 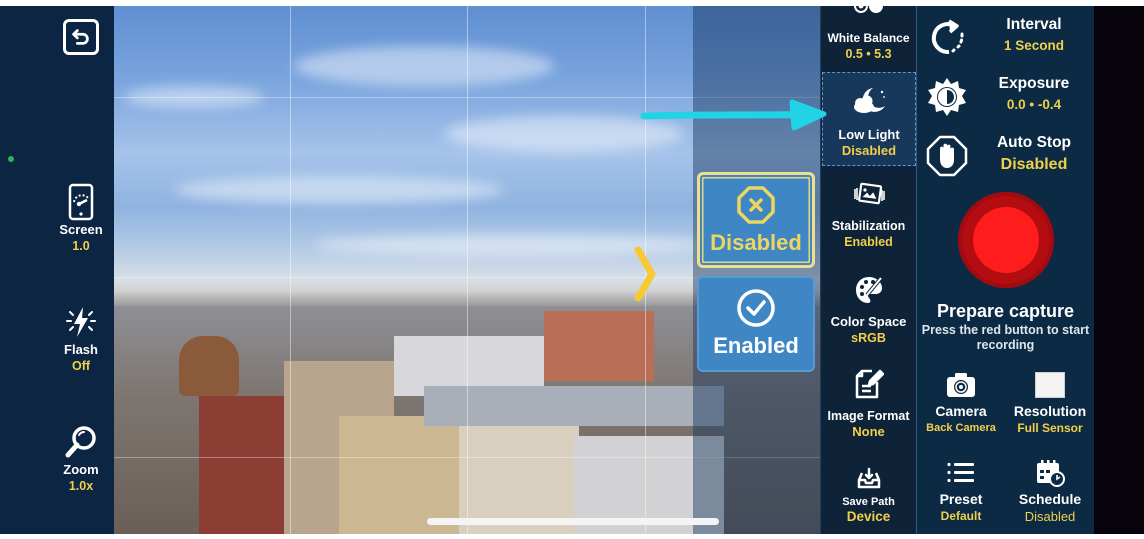 I want to click on zoom-value: 1.0x, so click(x=81, y=486).